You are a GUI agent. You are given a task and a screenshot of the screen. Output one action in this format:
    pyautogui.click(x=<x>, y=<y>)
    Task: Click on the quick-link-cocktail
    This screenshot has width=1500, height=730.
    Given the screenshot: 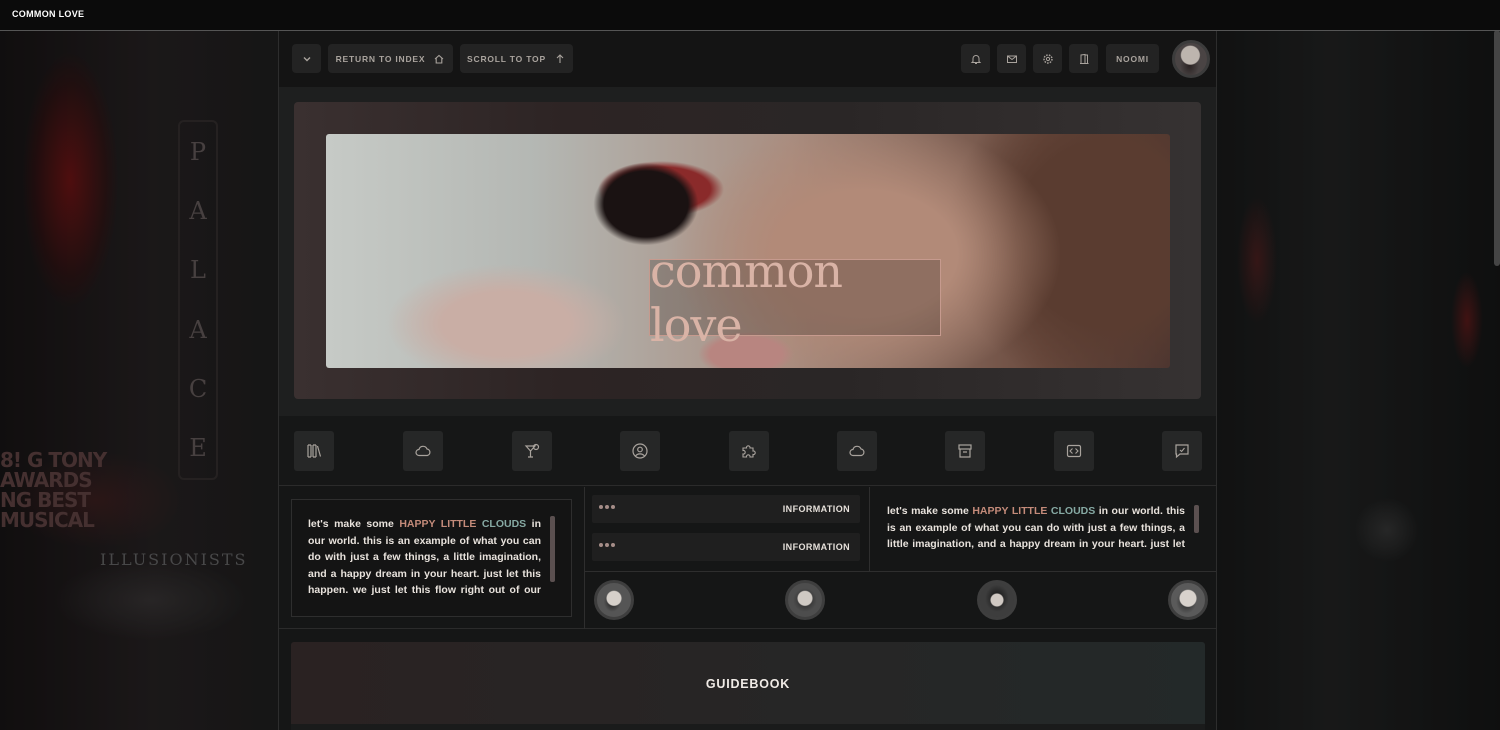 What is the action you would take?
    pyautogui.click(x=532, y=451)
    